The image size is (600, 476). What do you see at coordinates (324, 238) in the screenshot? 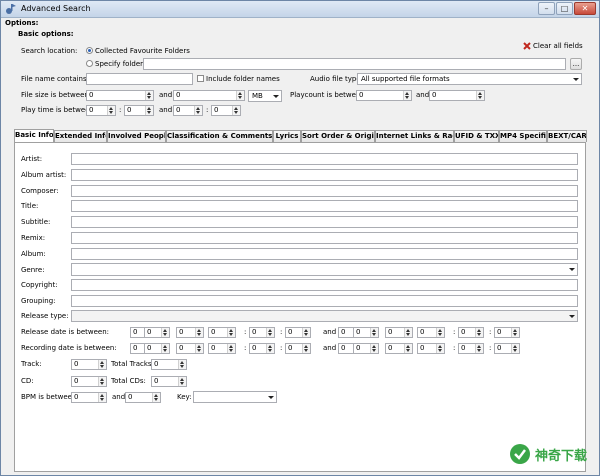
I see `remix-input` at bounding box center [324, 238].